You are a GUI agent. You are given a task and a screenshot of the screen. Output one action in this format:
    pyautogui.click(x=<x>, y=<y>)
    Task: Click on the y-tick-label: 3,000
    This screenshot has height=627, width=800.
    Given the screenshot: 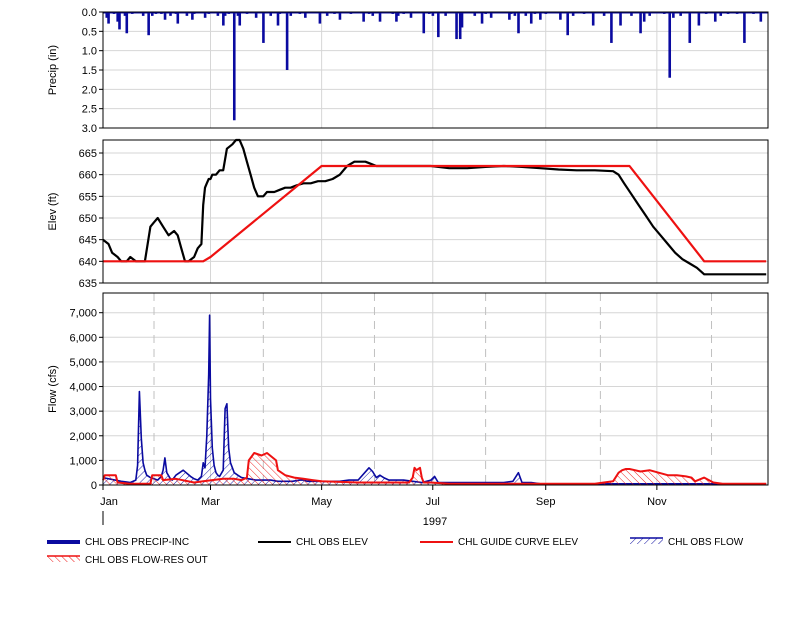 What is the action you would take?
    pyautogui.click(x=83, y=412)
    